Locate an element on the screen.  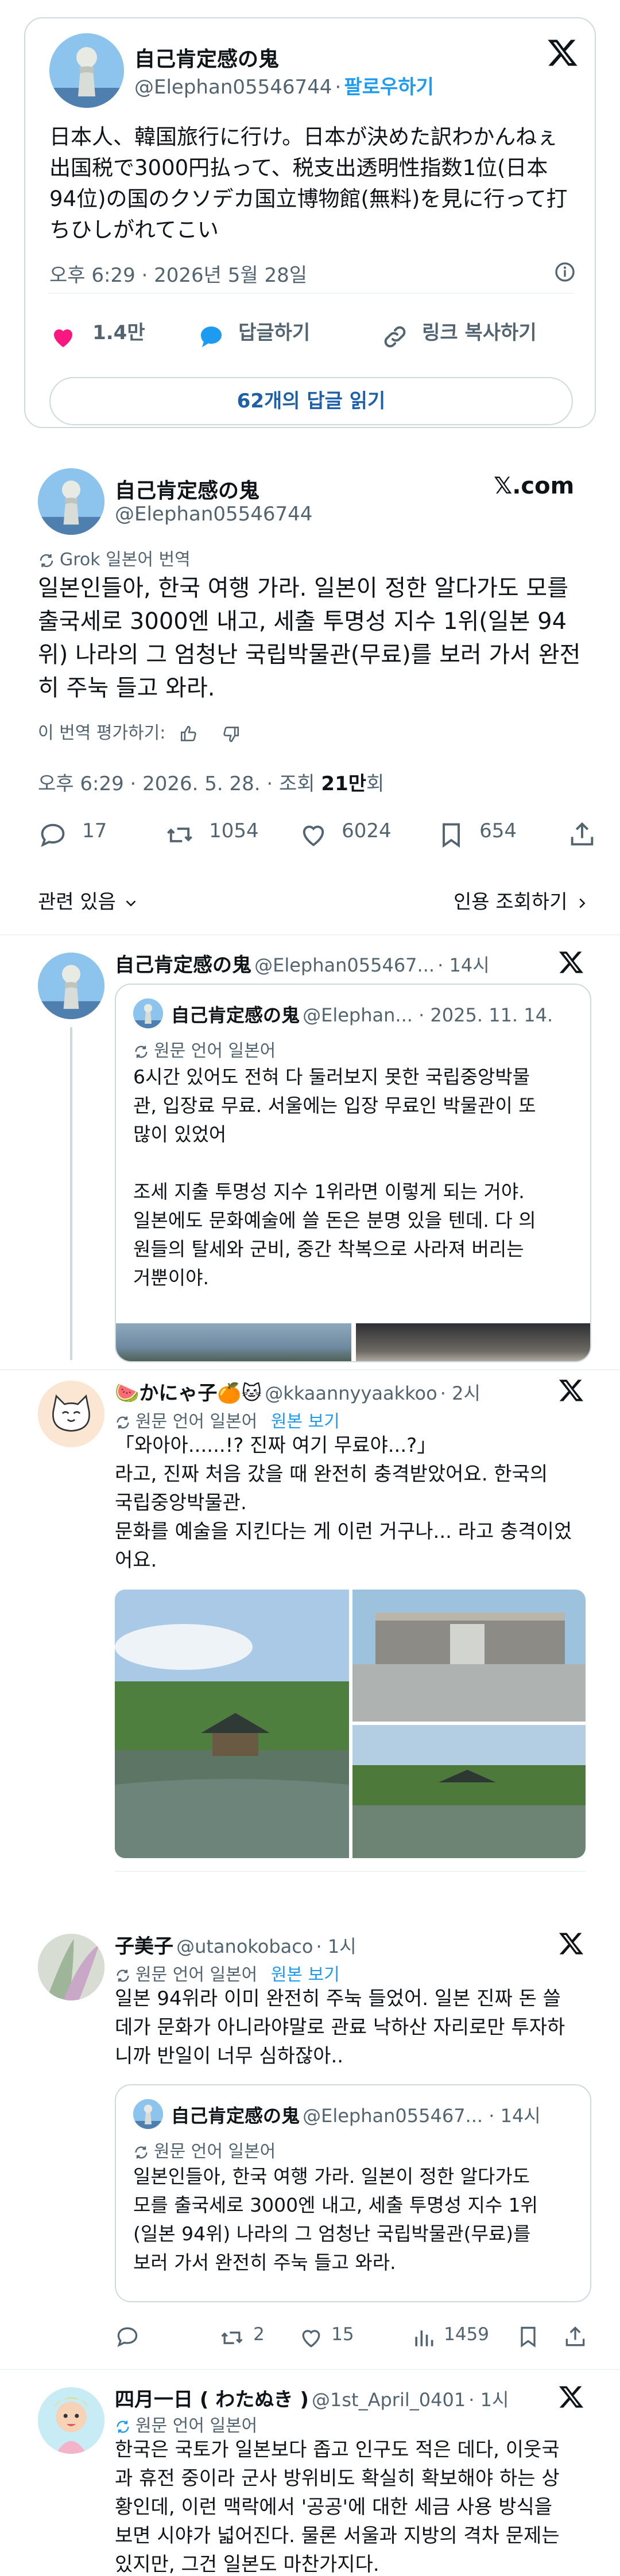
view-quotes-link: 인용 조회하기 is located at coordinates (522, 900).